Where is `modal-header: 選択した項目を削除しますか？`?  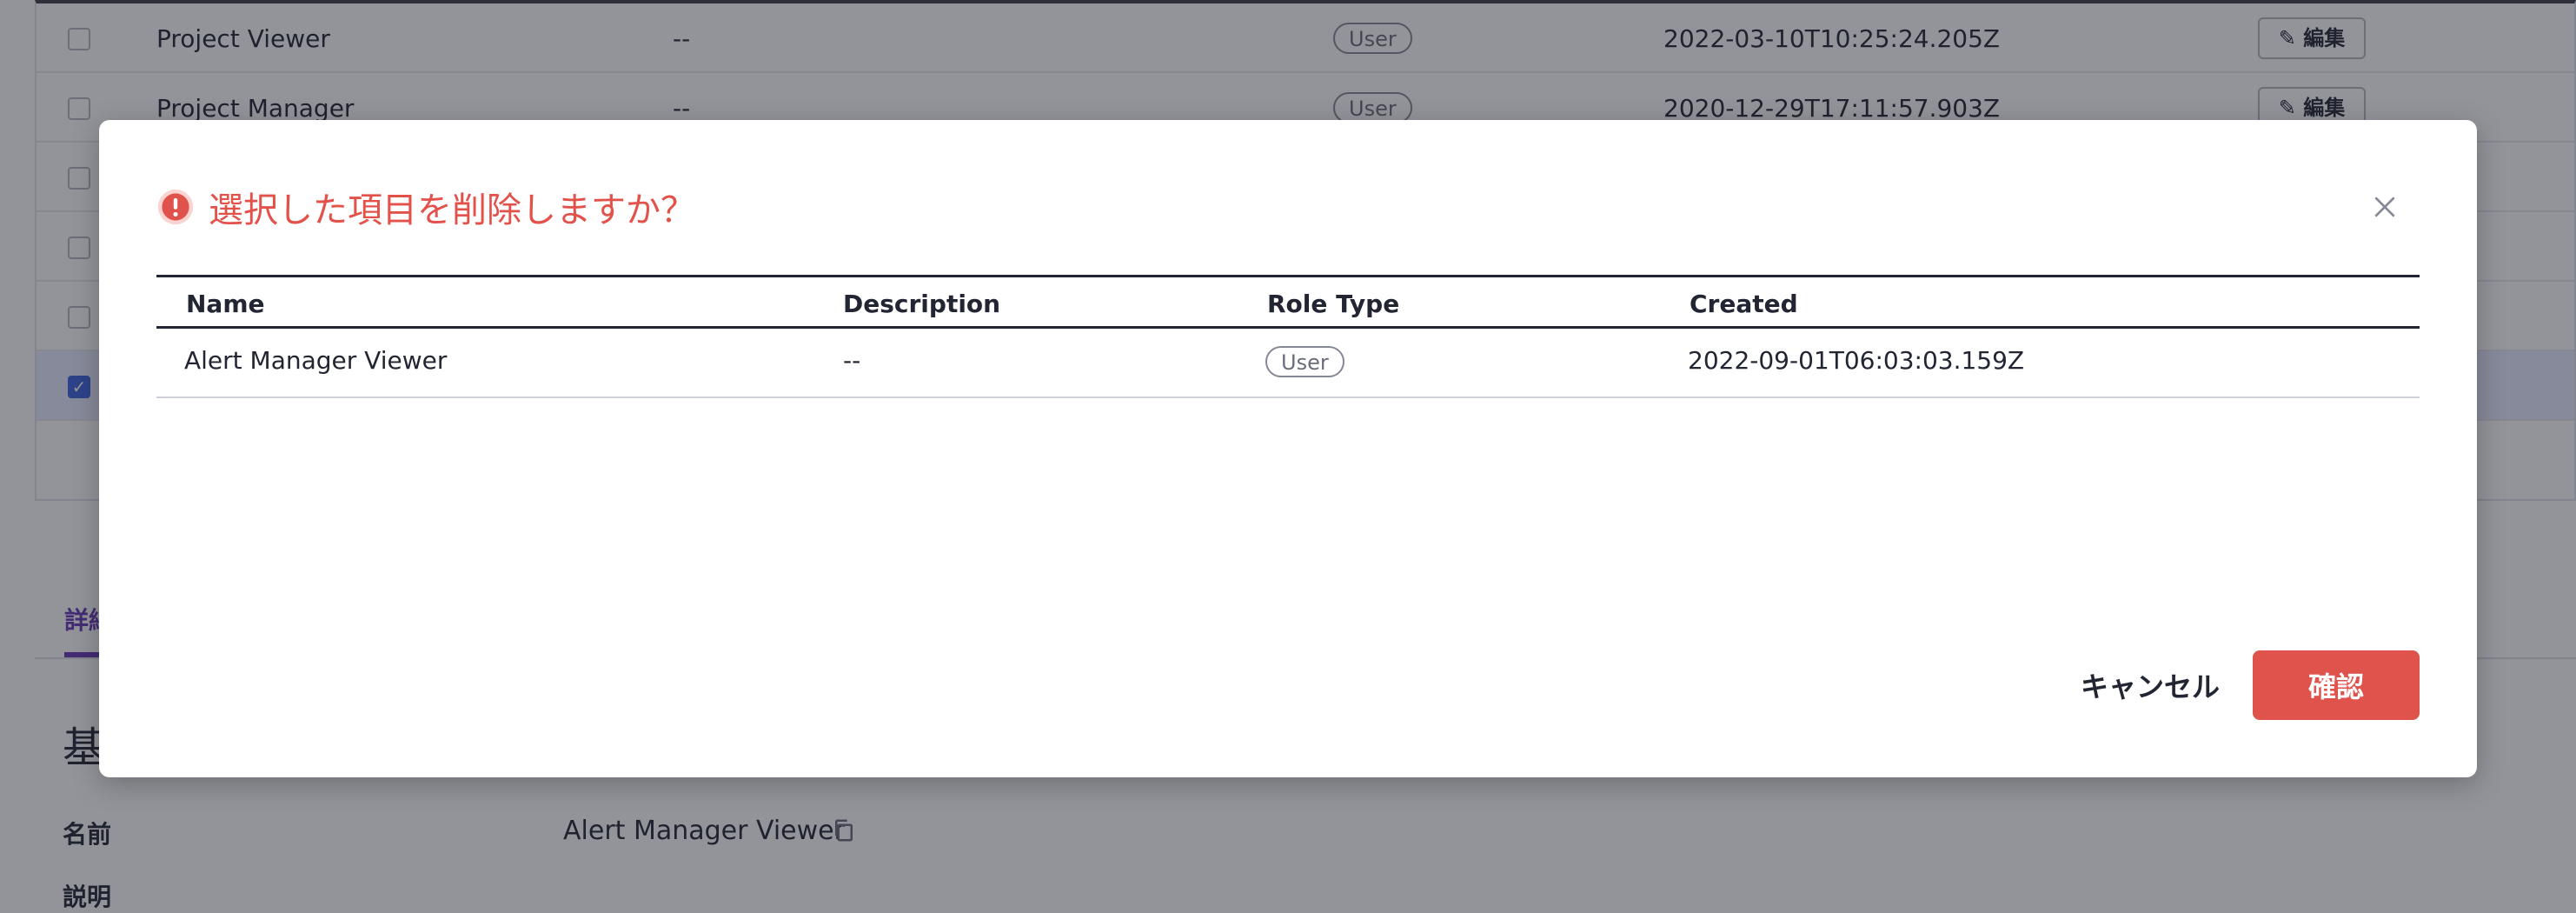 modal-header: 選択した項目を削除しますか？ is located at coordinates (425, 207).